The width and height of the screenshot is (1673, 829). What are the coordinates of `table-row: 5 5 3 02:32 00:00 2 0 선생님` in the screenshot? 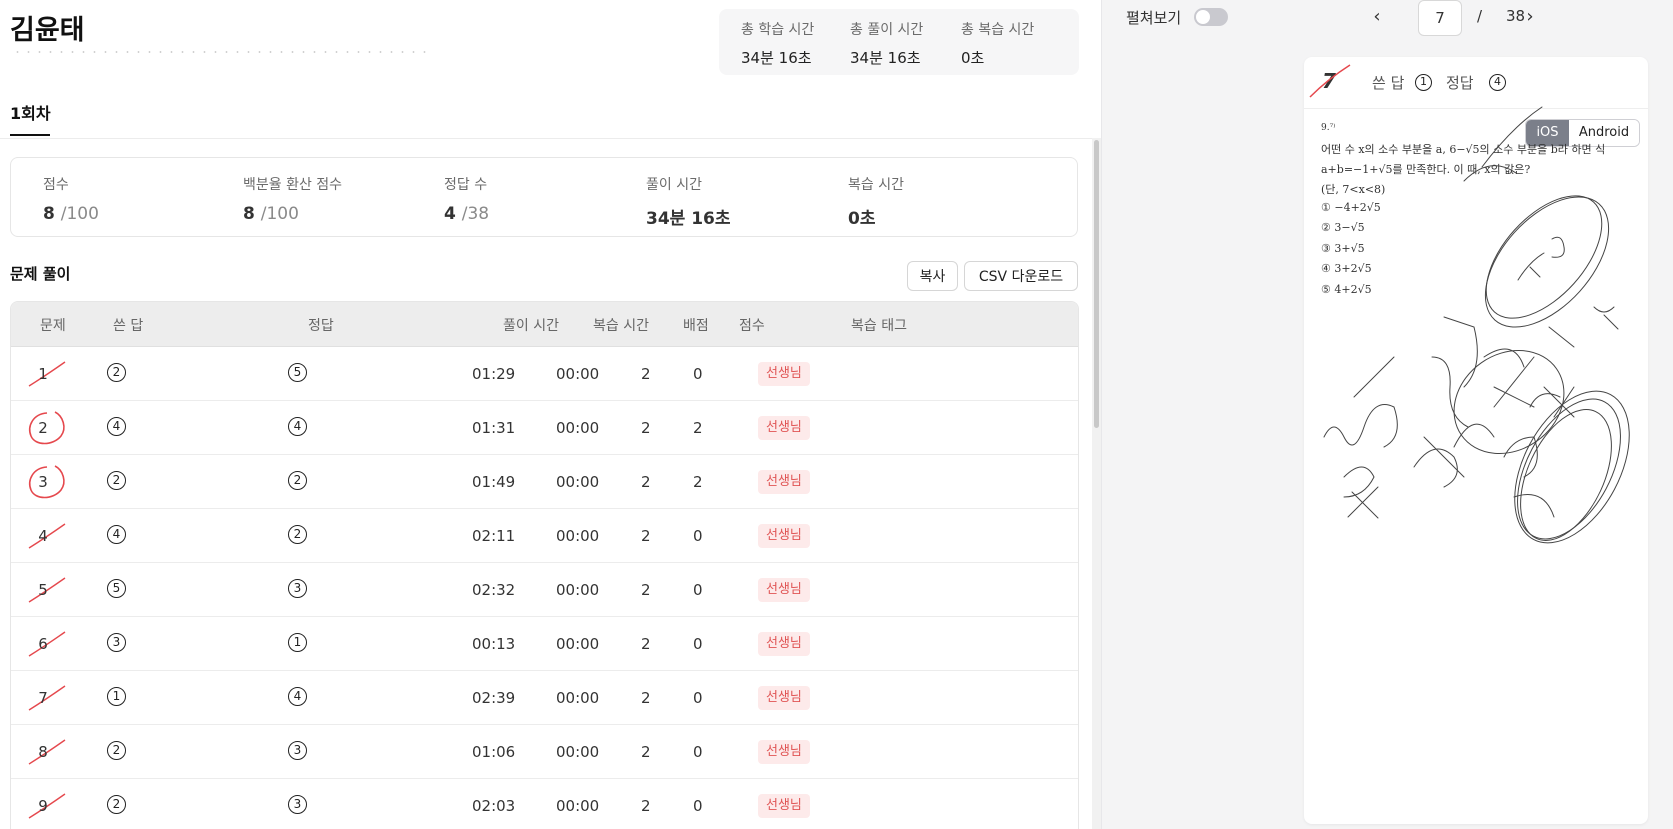 It's located at (544, 590).